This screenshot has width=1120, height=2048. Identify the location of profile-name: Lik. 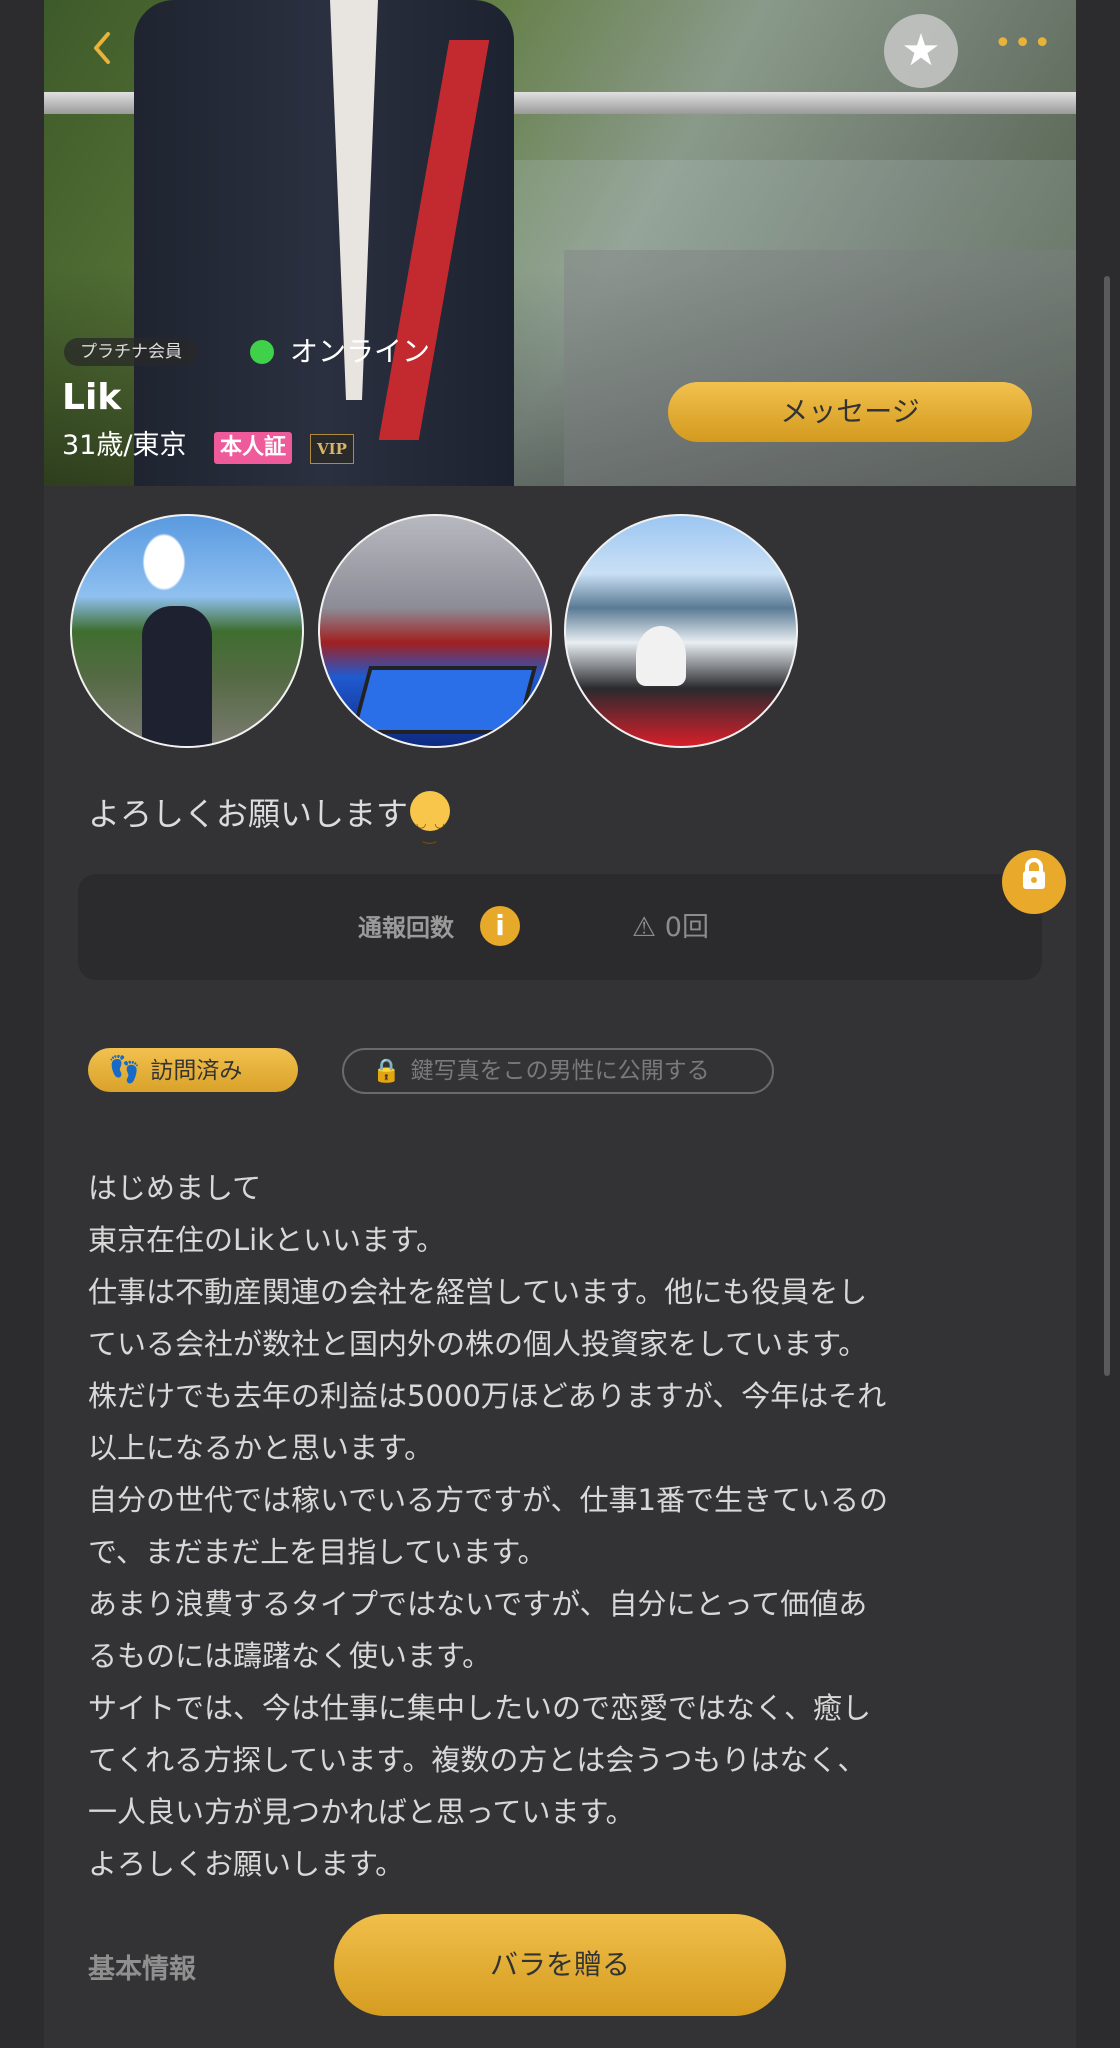
(92, 397).